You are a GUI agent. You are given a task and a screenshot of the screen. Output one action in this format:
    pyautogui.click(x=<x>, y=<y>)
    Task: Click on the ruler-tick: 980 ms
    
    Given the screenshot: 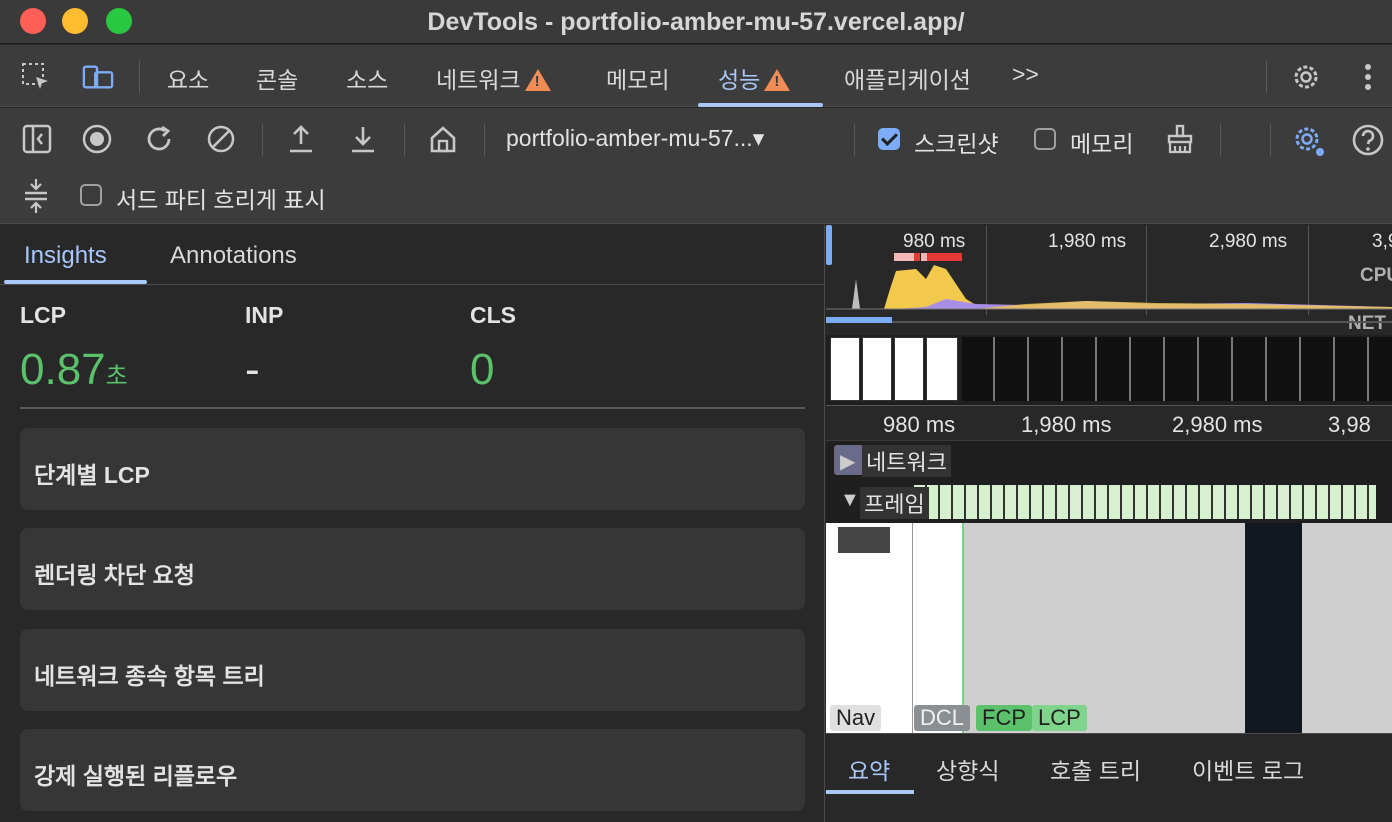 What is the action you would take?
    pyautogui.click(x=919, y=424)
    